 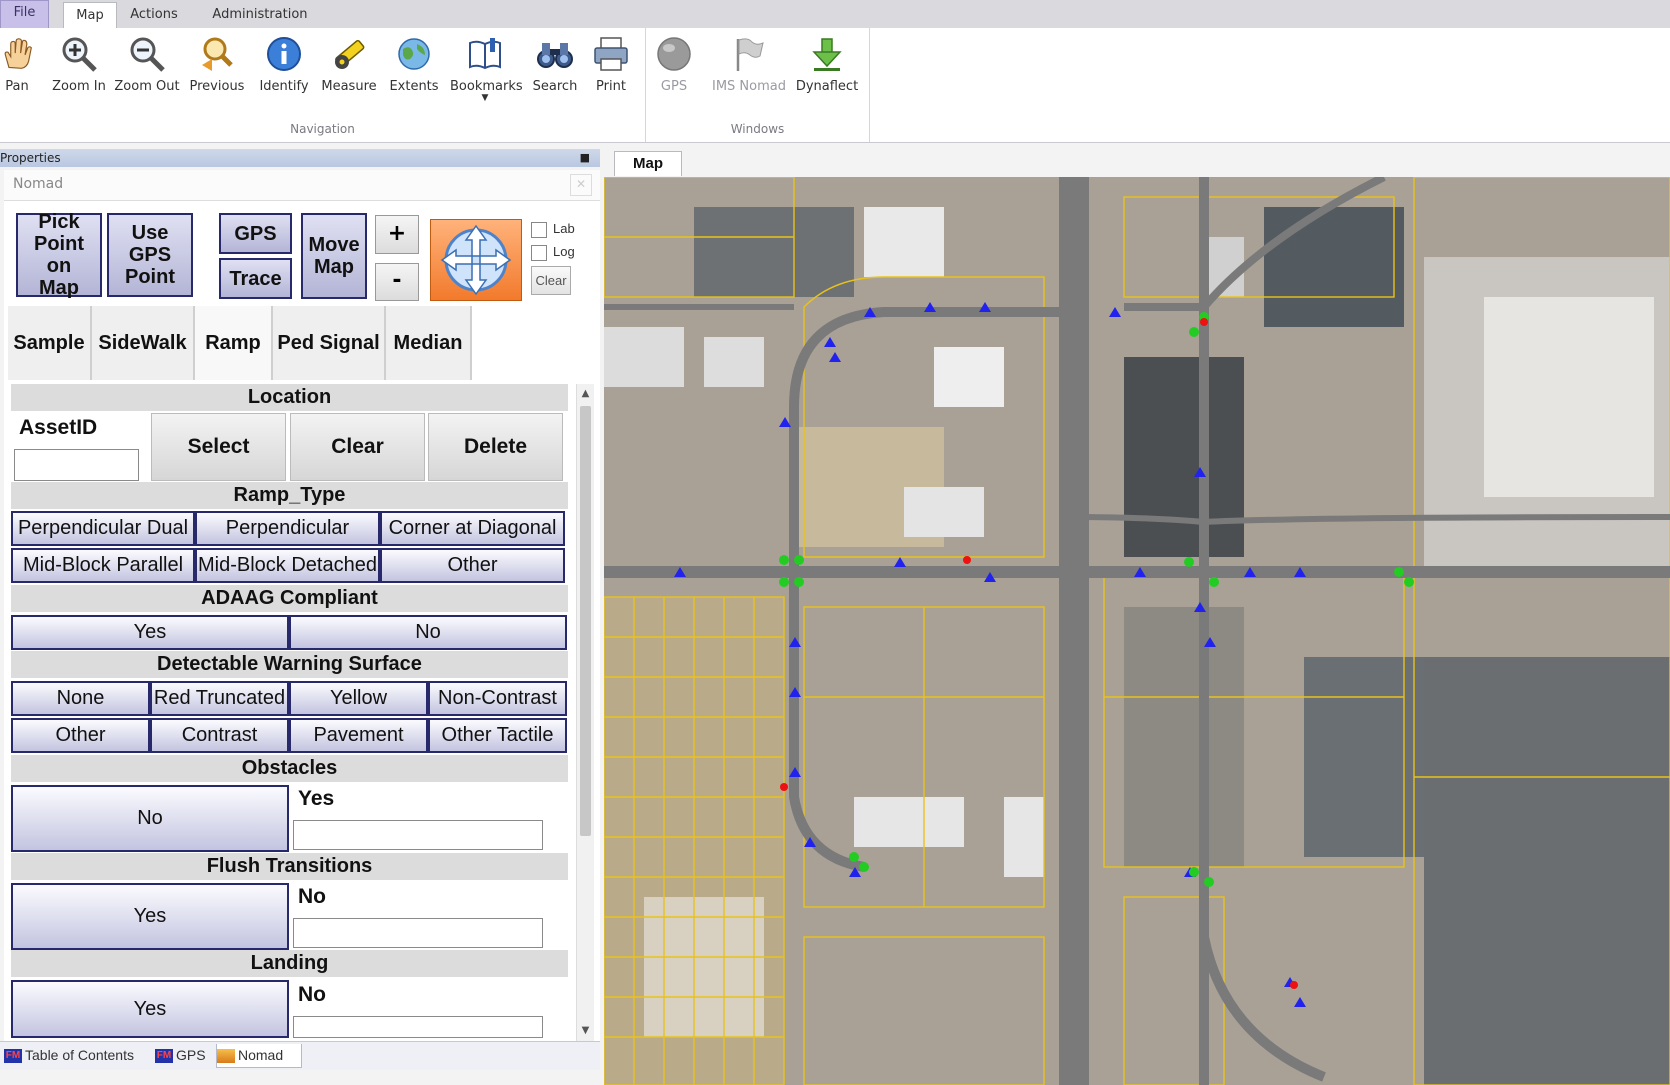 I want to click on landing-no-label: No, so click(x=312, y=994).